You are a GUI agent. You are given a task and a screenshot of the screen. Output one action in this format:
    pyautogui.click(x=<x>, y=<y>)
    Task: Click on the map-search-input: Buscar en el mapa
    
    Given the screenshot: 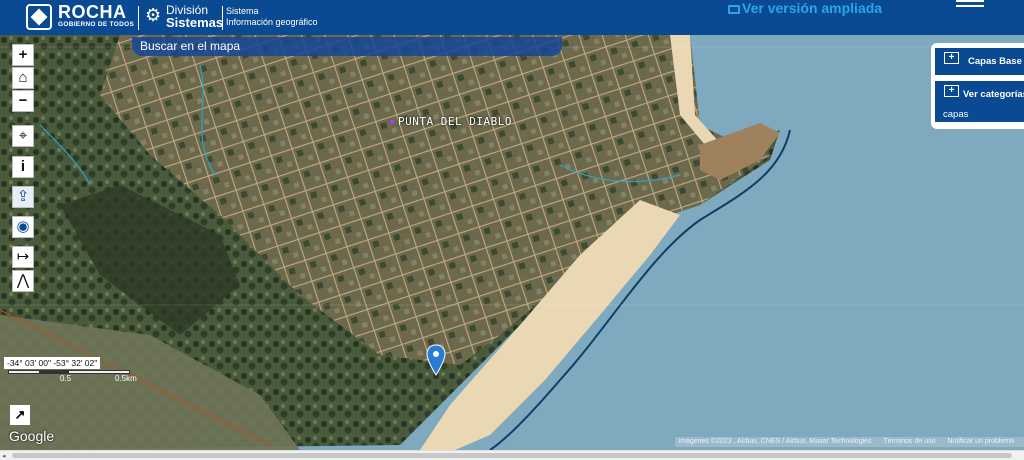 What is the action you would take?
    pyautogui.click(x=347, y=46)
    